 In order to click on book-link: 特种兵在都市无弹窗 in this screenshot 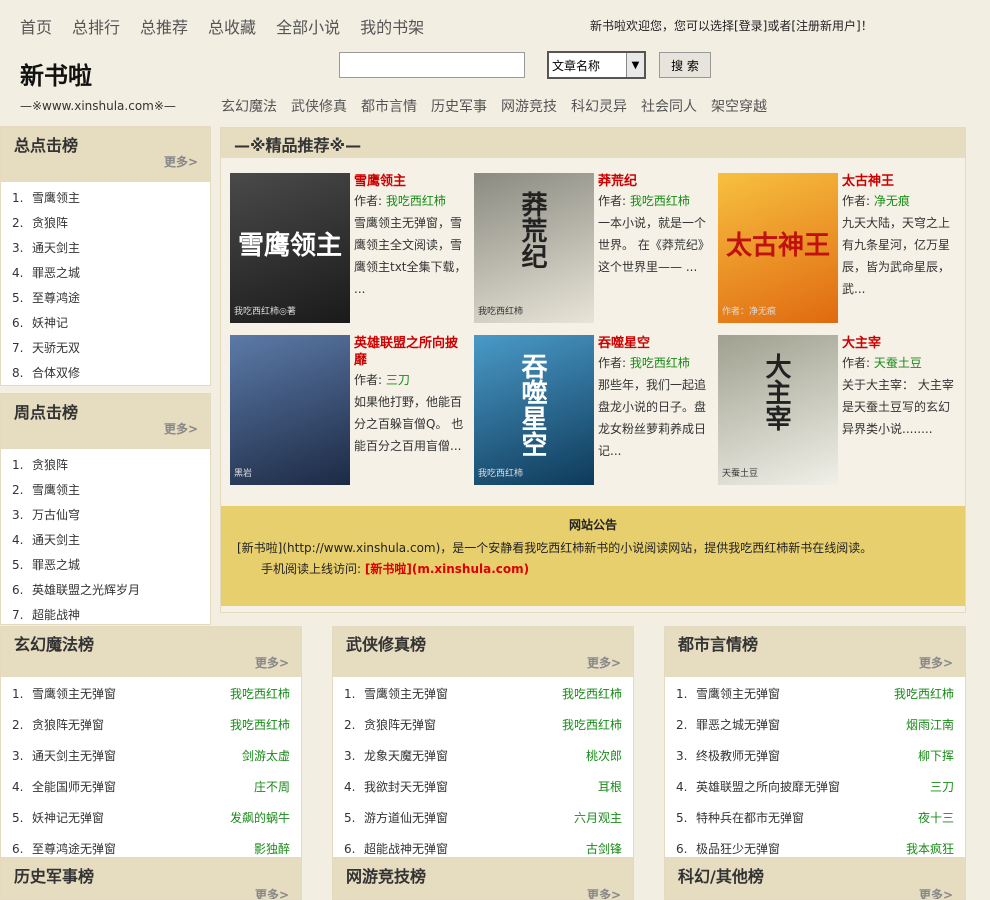, I will do `click(750, 818)`.